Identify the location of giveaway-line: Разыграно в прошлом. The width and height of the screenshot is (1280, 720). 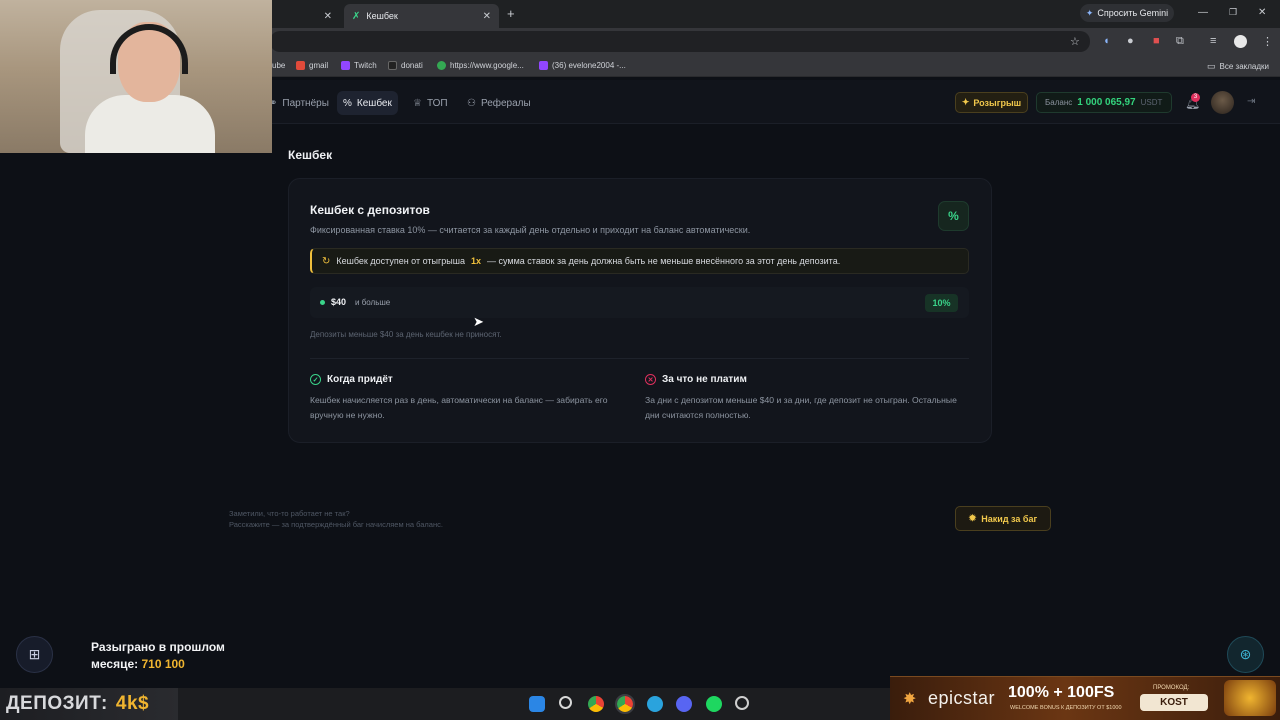
(158, 647).